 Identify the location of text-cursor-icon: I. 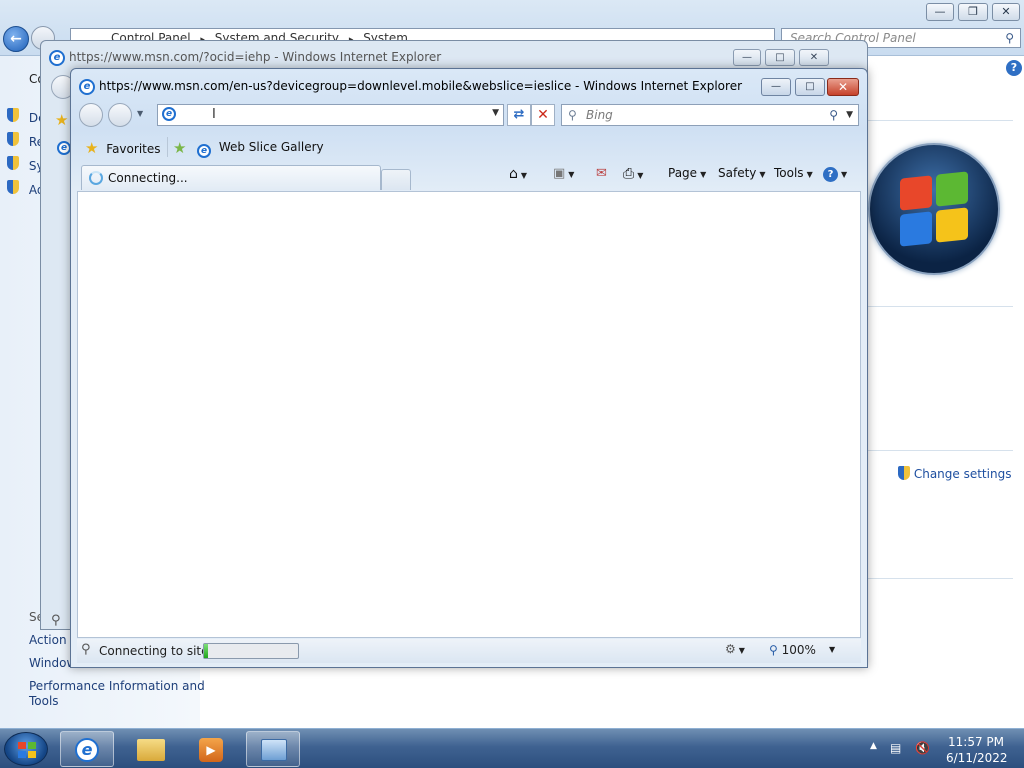
(214, 114).